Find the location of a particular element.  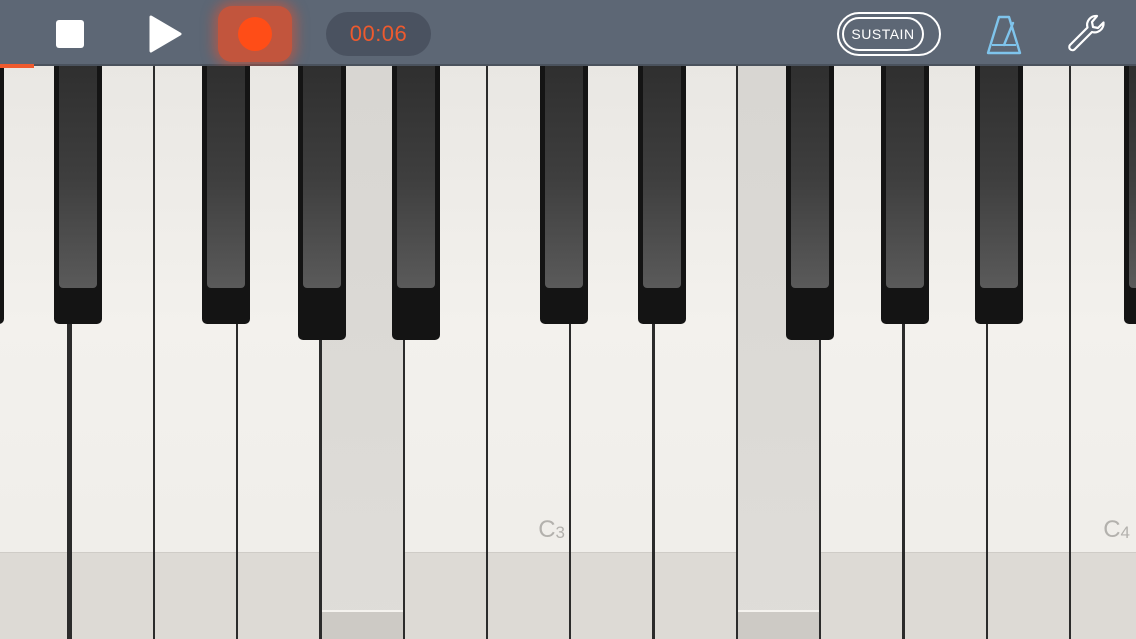

sustain-toggle: SUSTAIN is located at coordinates (889, 34).